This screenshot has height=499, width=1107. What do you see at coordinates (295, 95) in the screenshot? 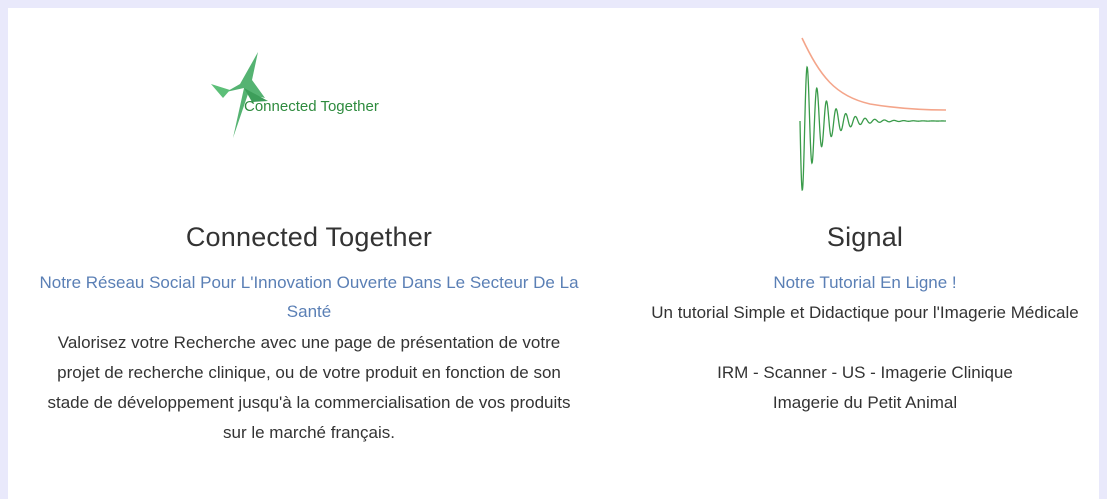
I see `connected-together-logo-graphic: Connected Together` at bounding box center [295, 95].